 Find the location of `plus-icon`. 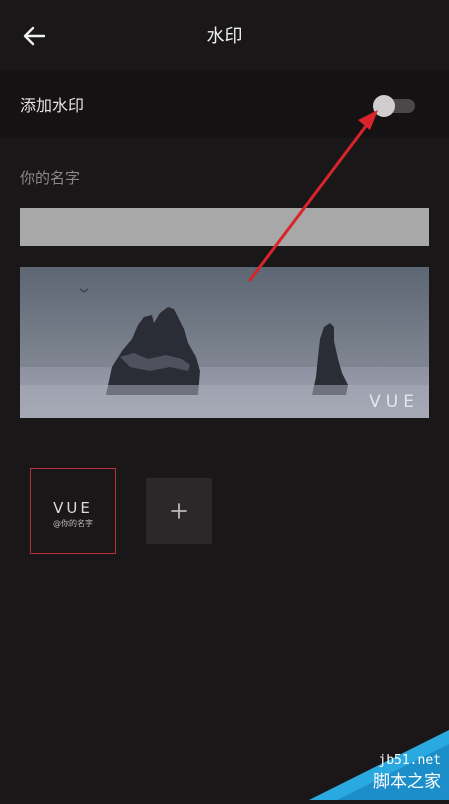

plus-icon is located at coordinates (179, 511).